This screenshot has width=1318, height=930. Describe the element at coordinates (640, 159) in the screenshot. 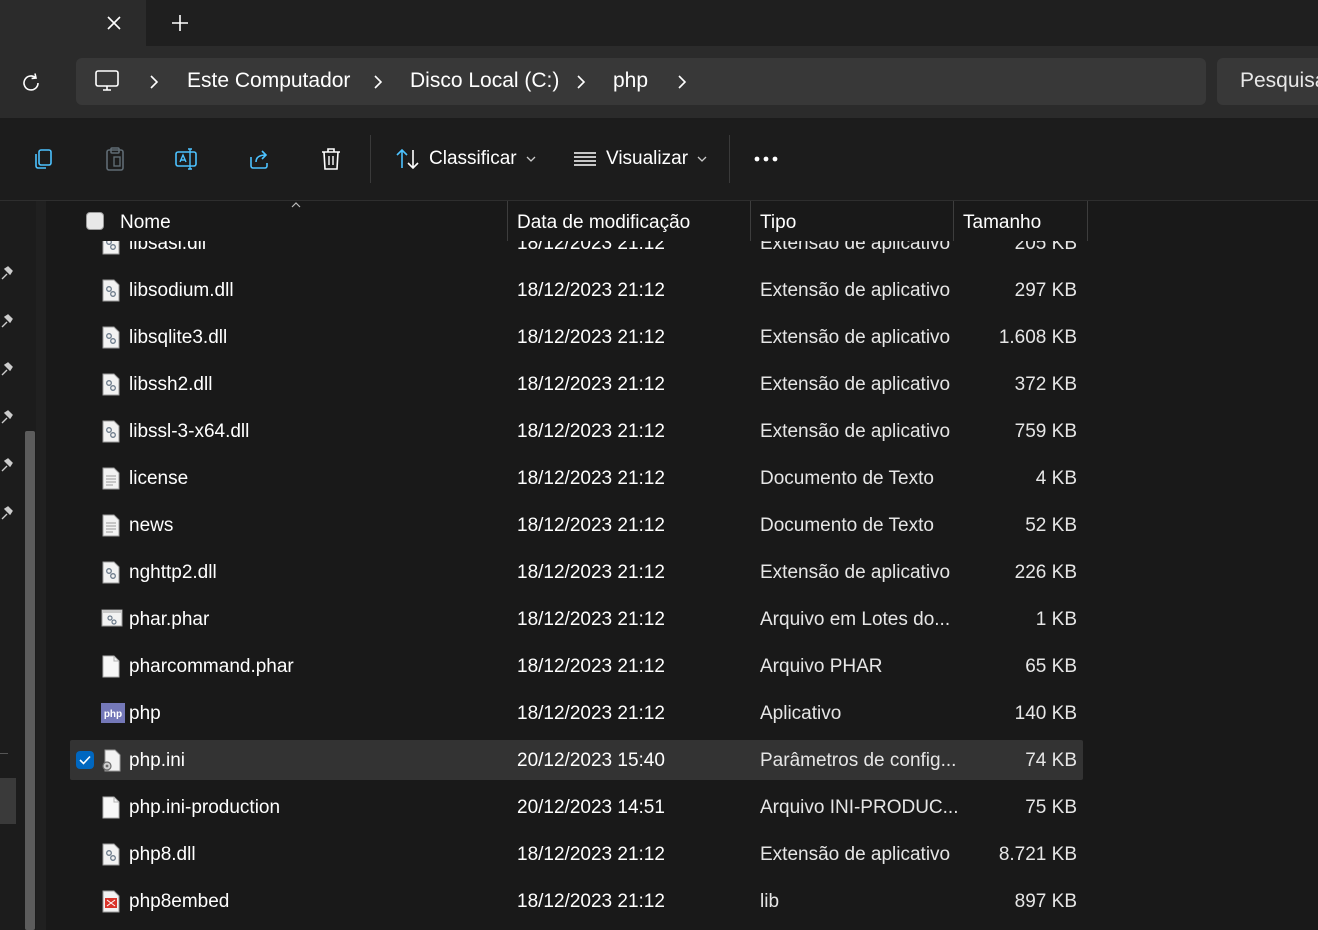

I see `view-button: Visualizar` at that location.